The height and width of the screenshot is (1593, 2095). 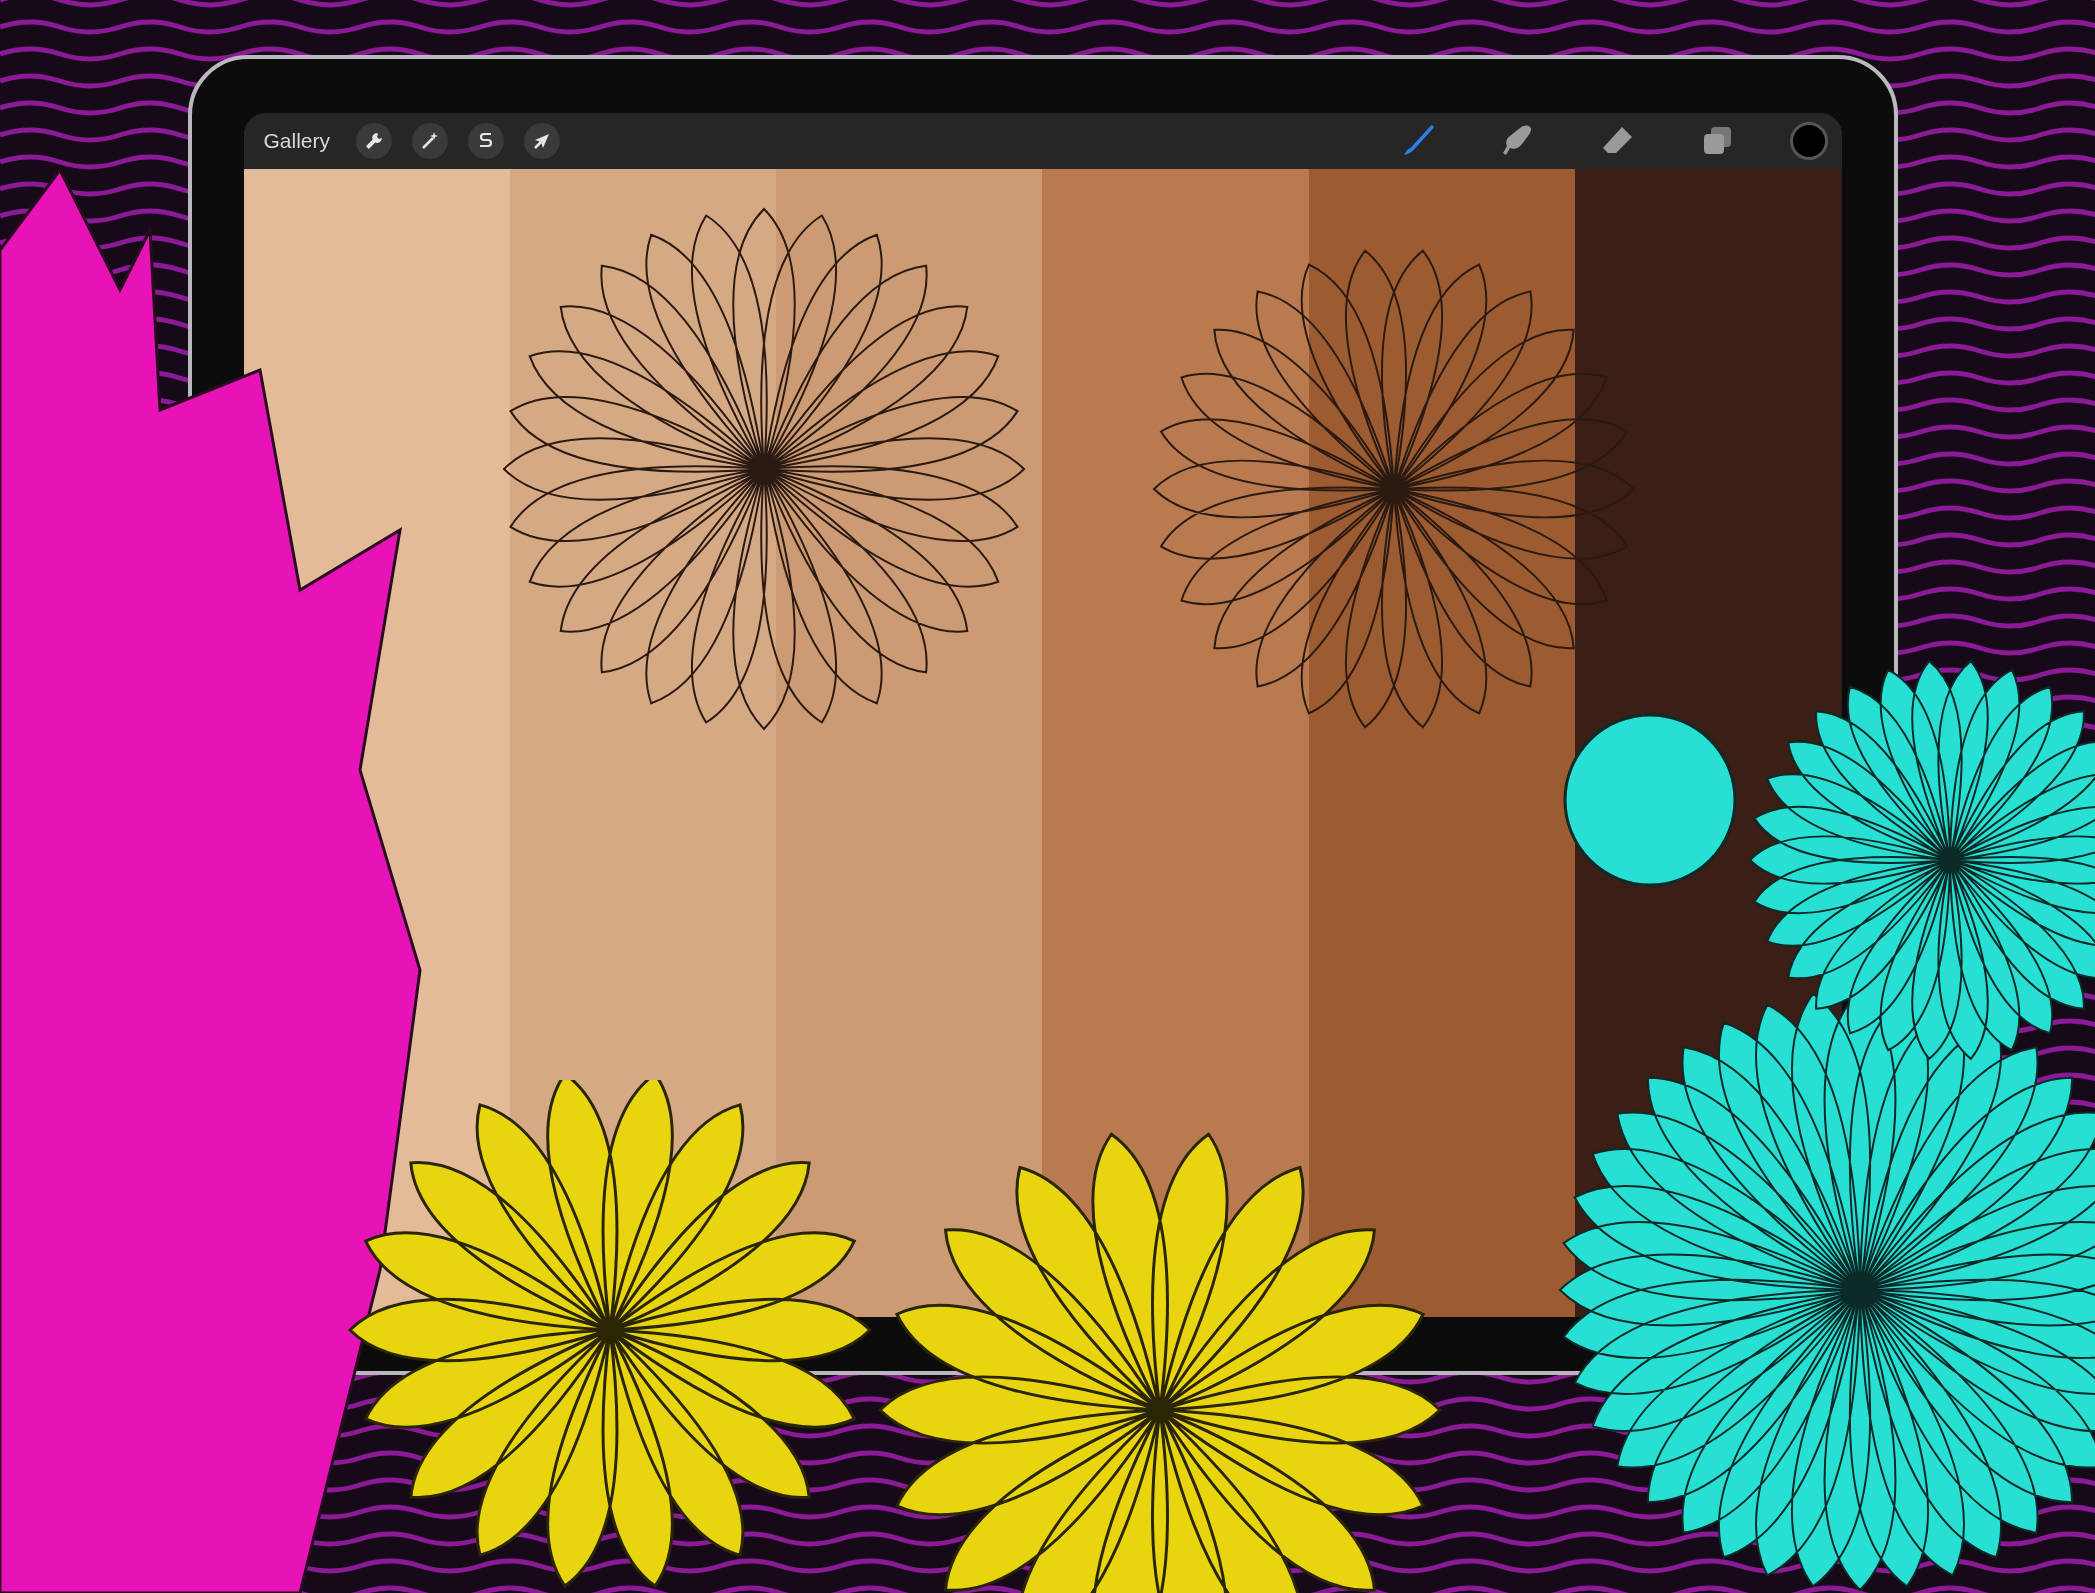 I want to click on color-swatch, so click(x=1808, y=141).